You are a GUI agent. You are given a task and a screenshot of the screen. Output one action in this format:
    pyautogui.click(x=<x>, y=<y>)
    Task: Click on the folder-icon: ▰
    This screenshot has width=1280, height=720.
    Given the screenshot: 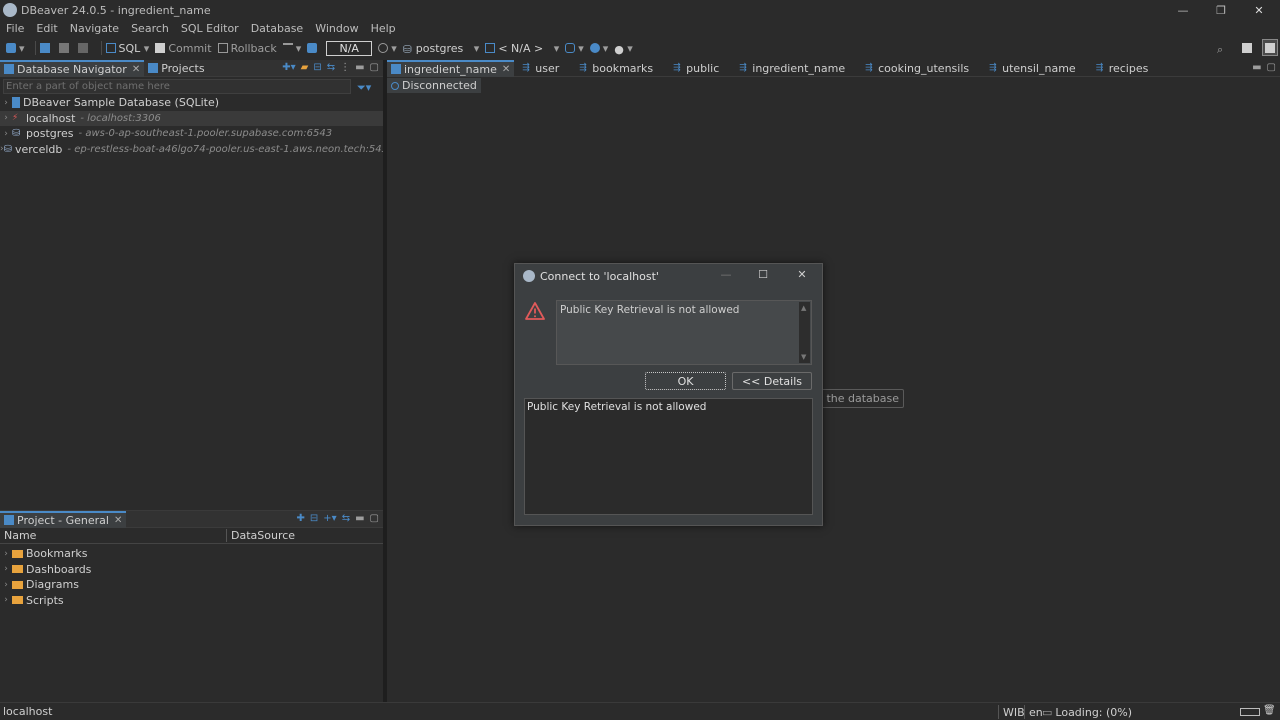 What is the action you would take?
    pyautogui.click(x=305, y=67)
    